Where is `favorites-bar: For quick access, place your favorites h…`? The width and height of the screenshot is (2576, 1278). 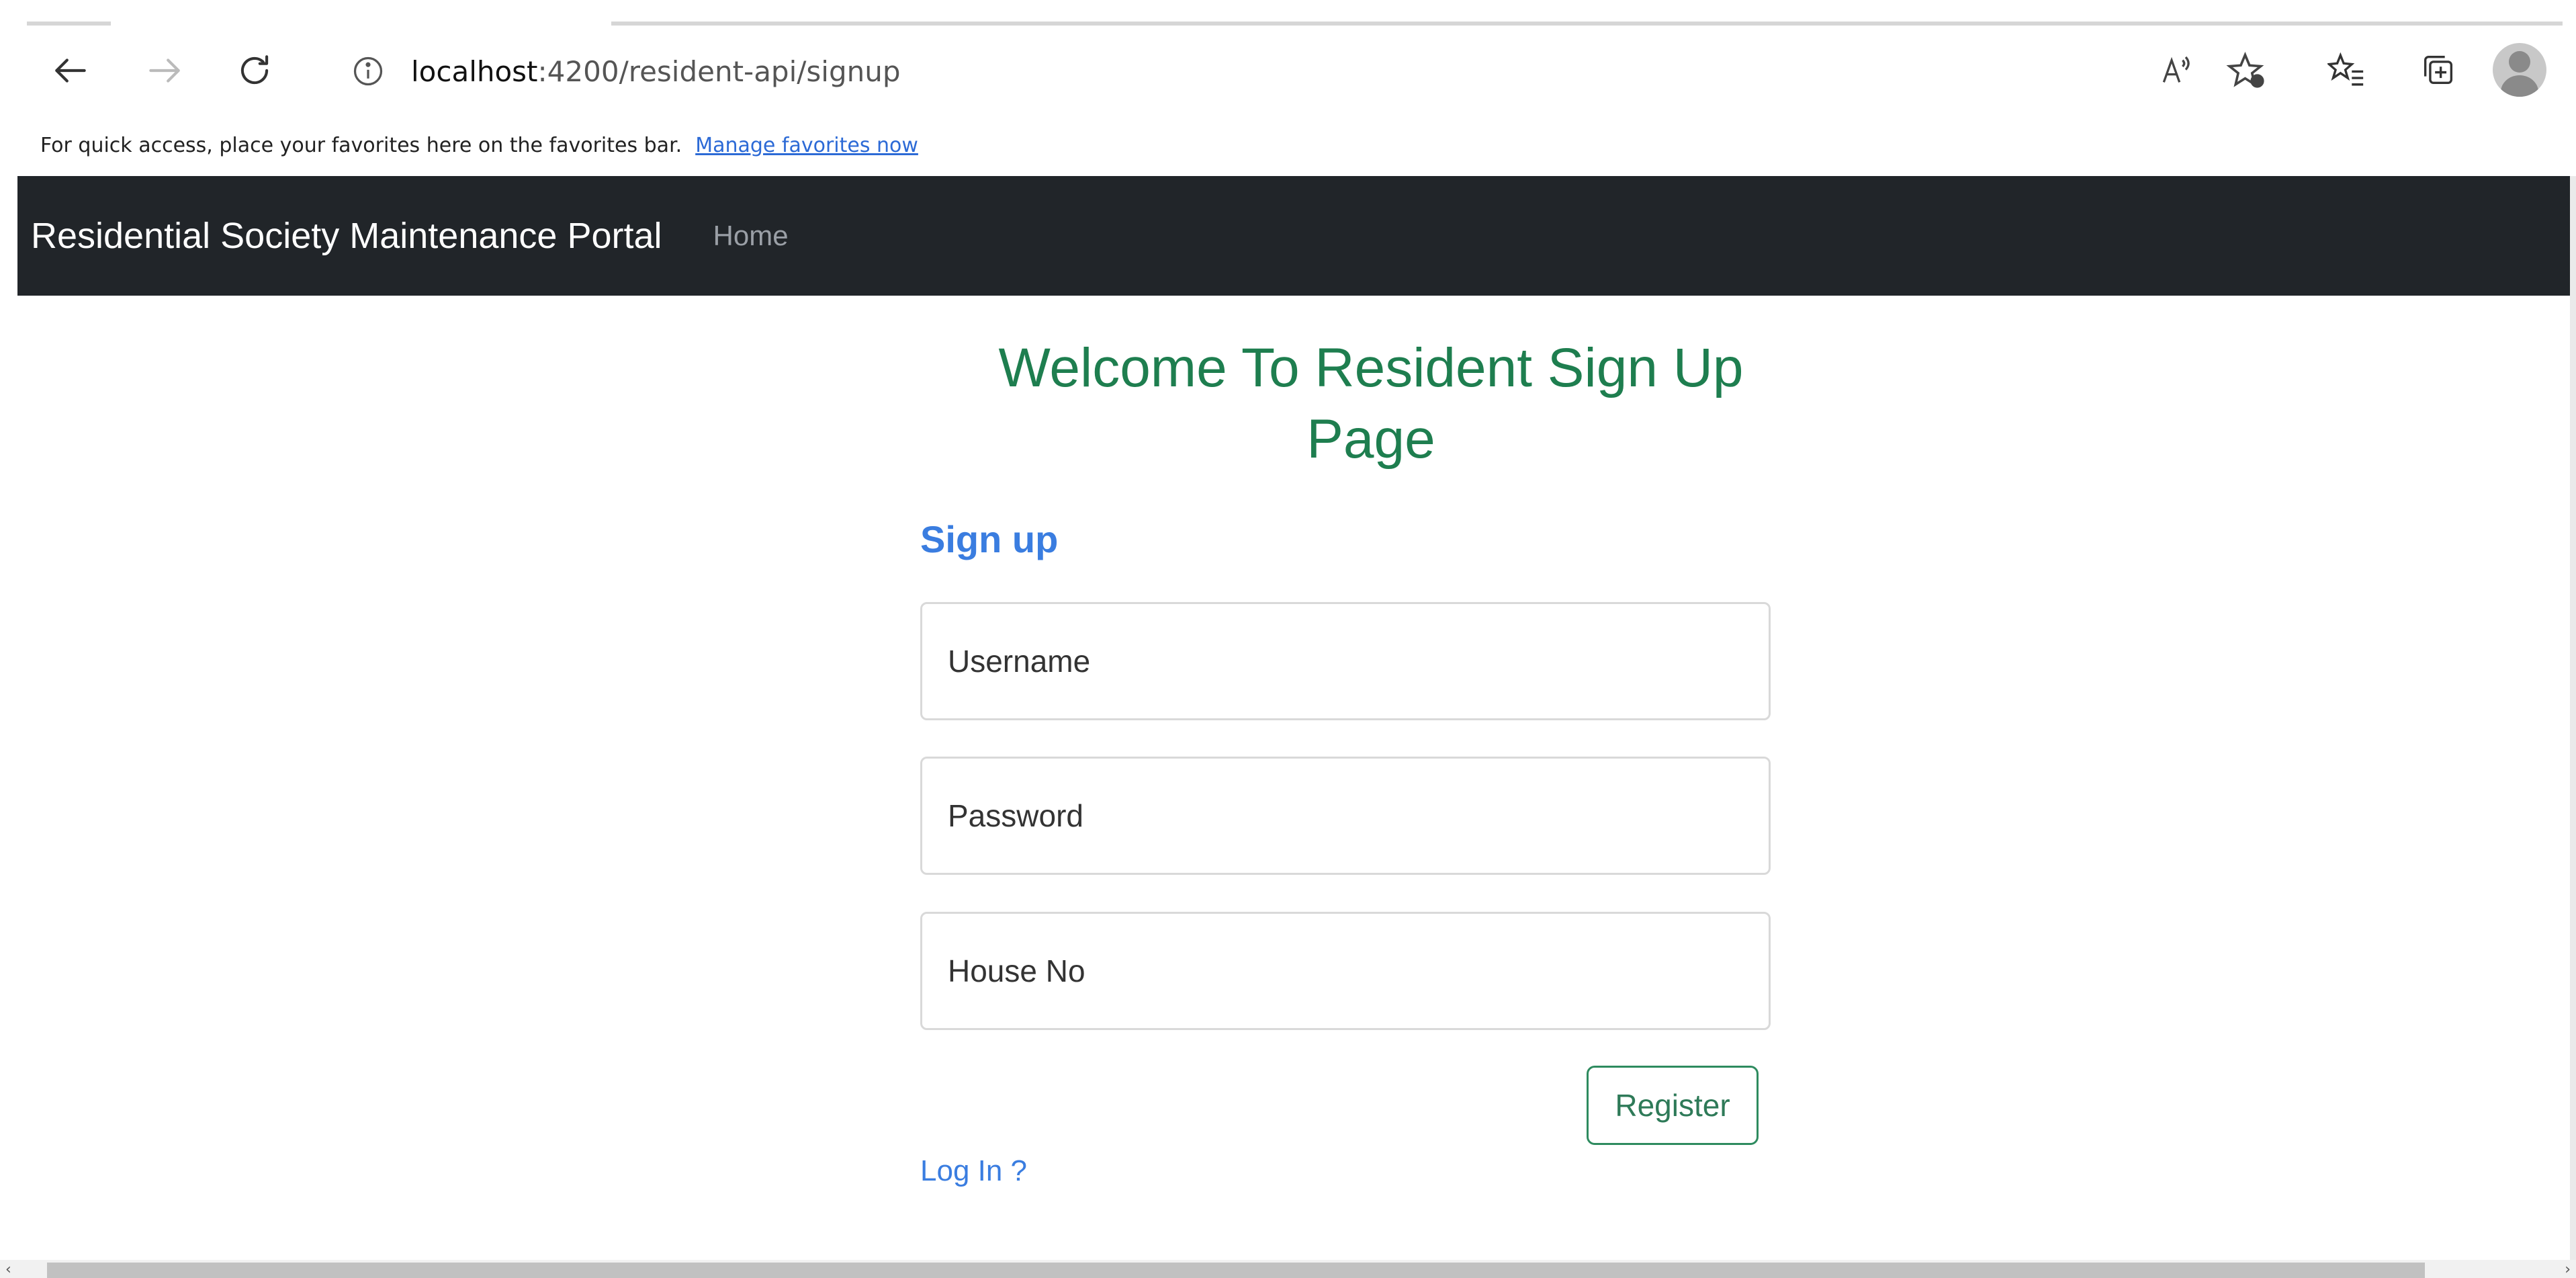 favorites-bar: For quick access, place your favorites h… is located at coordinates (1288, 145).